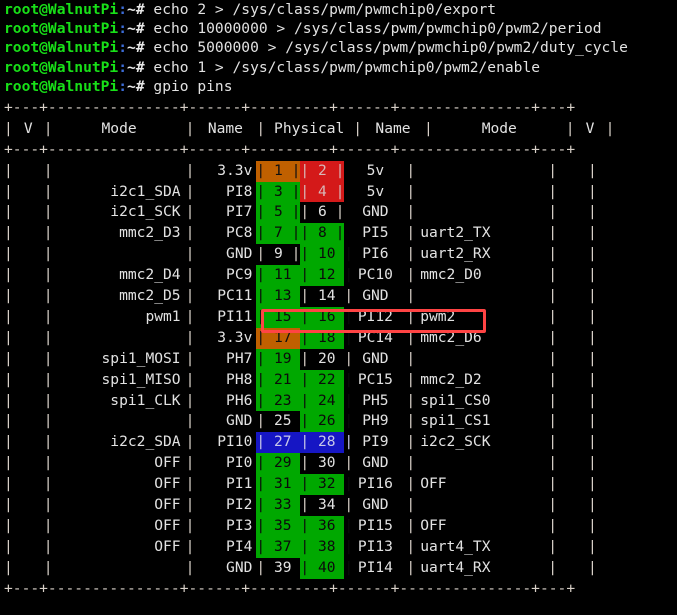  Describe the element at coordinates (278, 171) in the screenshot. I see `pin-cell-left: | 1 |` at that location.